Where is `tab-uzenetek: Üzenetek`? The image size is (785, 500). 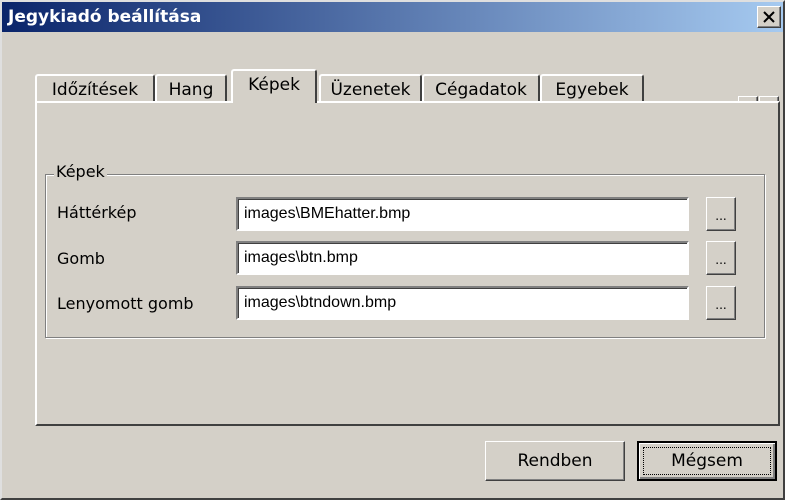 tab-uzenetek: Üzenetek is located at coordinates (370, 89).